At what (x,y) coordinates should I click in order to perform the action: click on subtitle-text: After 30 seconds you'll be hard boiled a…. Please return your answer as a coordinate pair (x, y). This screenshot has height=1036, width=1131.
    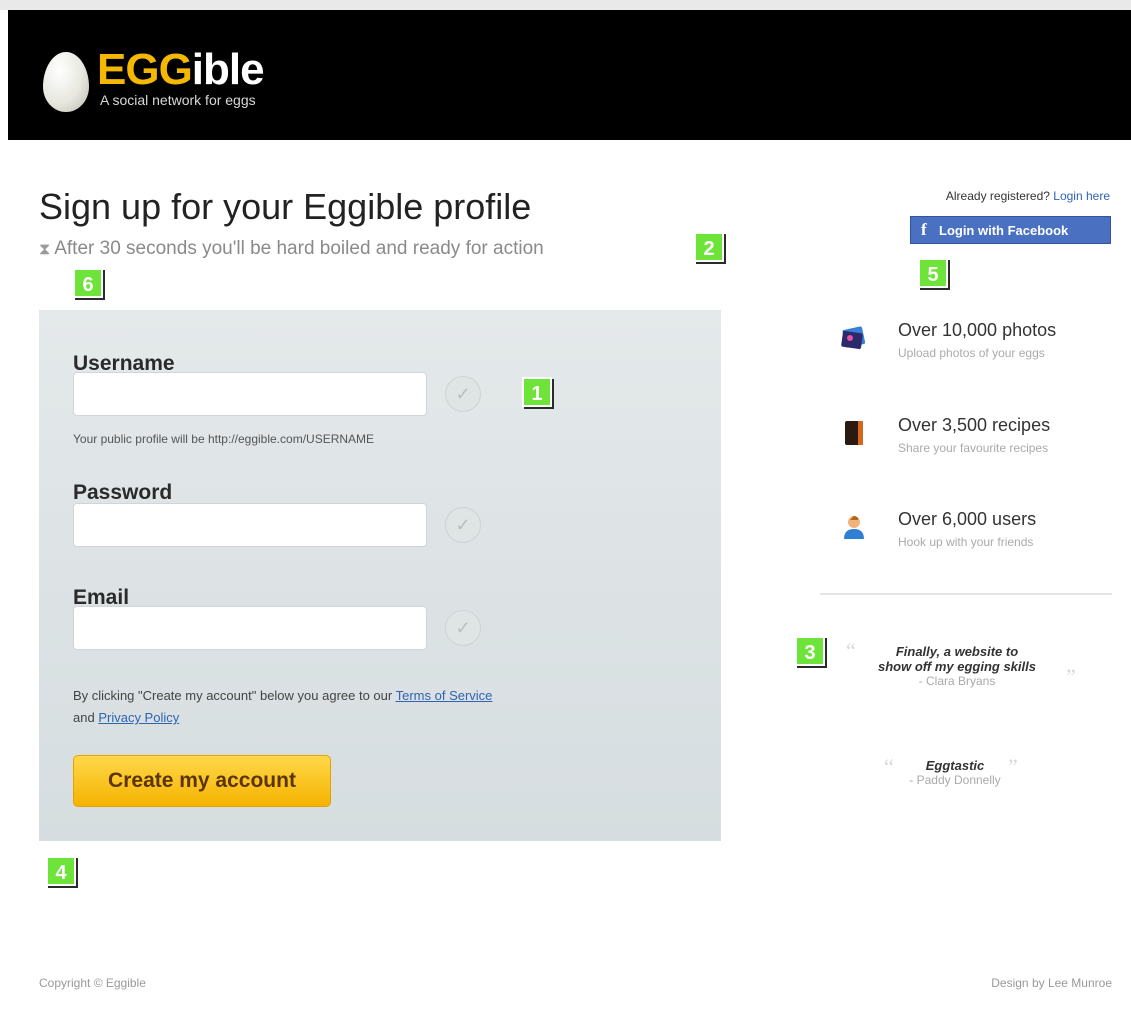
    Looking at the image, I should click on (299, 248).